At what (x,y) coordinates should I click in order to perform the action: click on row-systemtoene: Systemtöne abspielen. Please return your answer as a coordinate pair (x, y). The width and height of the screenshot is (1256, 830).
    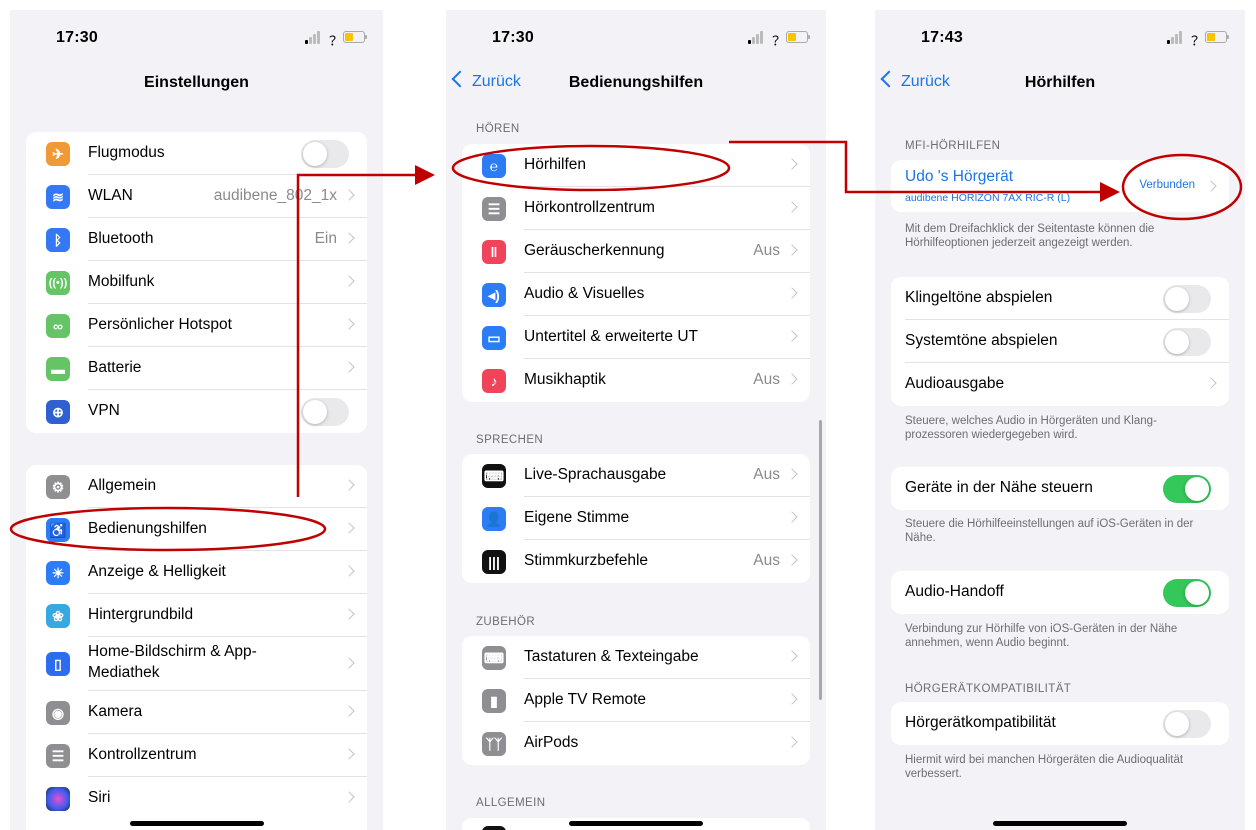
    Looking at the image, I should click on (1060, 341).